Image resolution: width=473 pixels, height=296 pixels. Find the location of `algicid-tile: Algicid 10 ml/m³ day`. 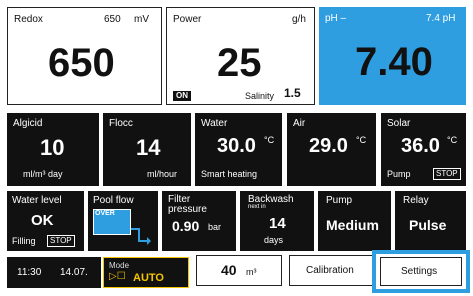

algicid-tile: Algicid 10 ml/m³ day is located at coordinates (53, 149).